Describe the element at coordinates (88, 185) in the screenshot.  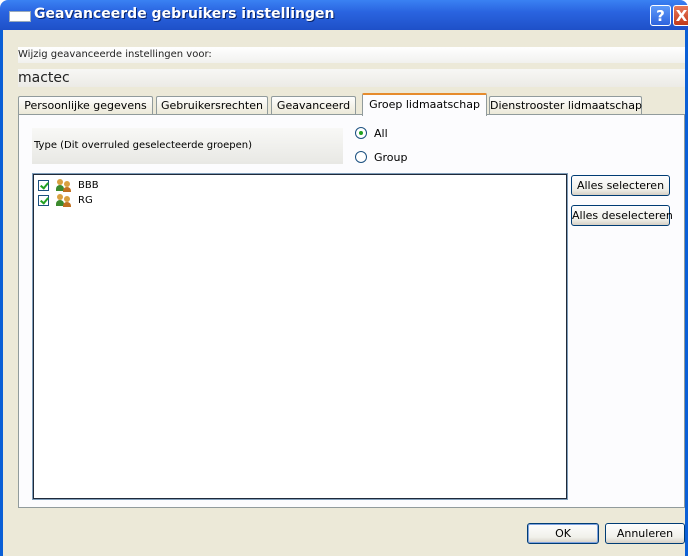
I see `group-label-bbb: BBB` at that location.